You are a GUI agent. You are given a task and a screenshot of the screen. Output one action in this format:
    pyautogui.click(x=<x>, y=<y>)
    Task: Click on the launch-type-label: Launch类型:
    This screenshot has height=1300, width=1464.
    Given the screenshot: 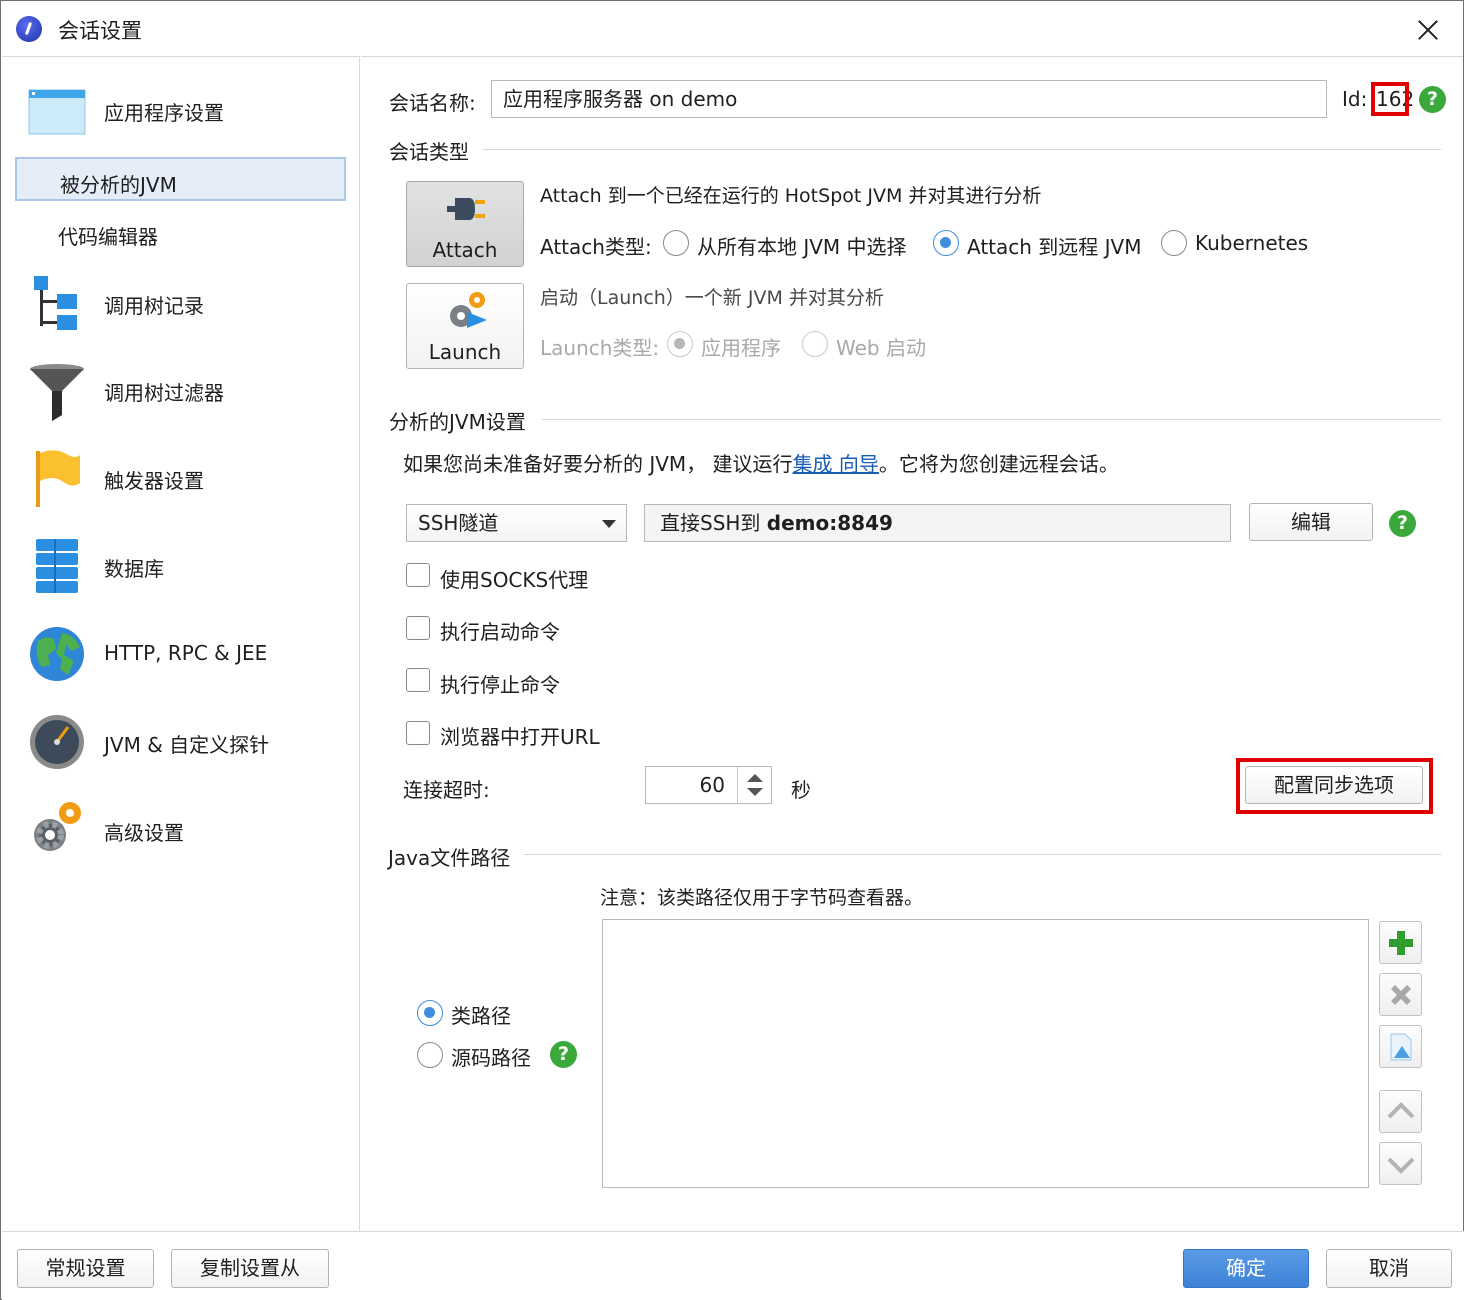 What is the action you would take?
    pyautogui.click(x=600, y=348)
    